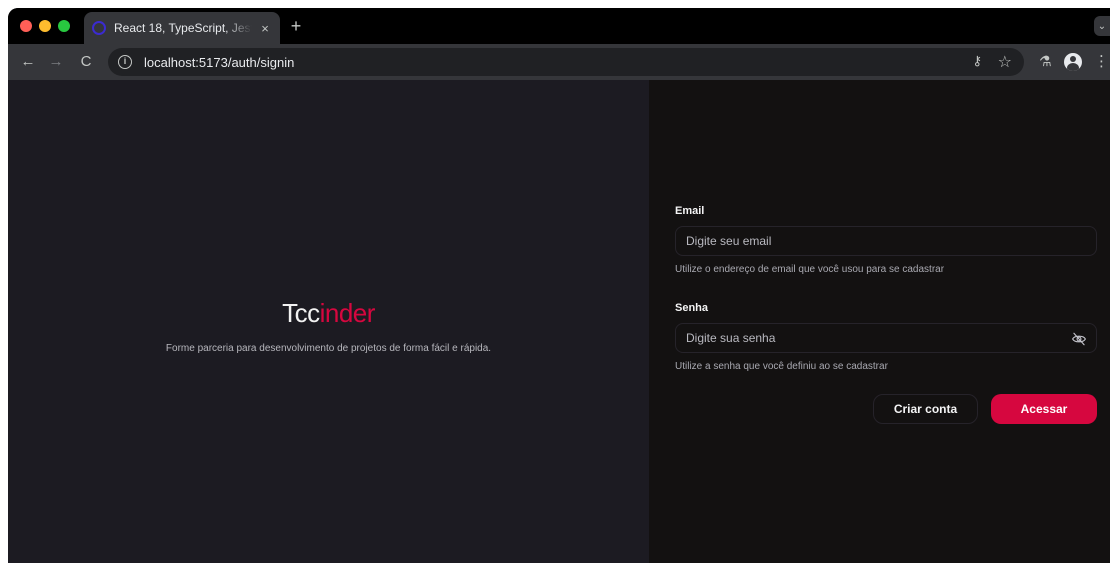 This screenshot has width=1110, height=563. Describe the element at coordinates (56, 62) in the screenshot. I see `forward-arrow-icon: →` at that location.